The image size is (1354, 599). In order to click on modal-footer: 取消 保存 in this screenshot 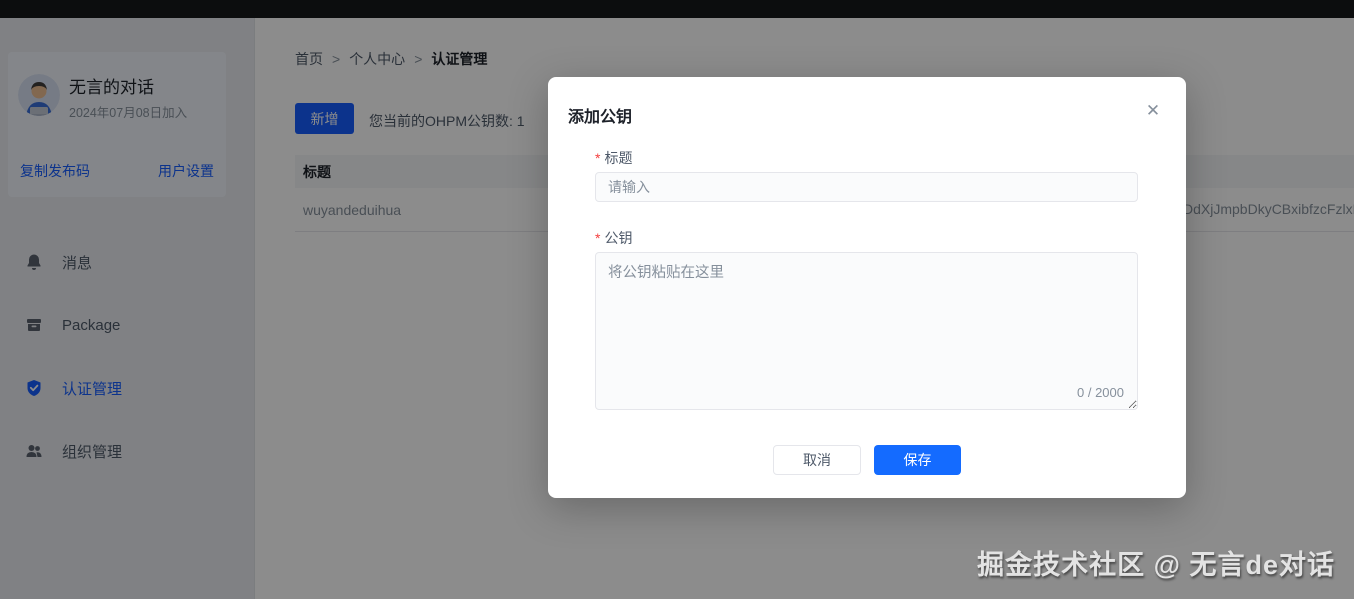, I will do `click(867, 460)`.